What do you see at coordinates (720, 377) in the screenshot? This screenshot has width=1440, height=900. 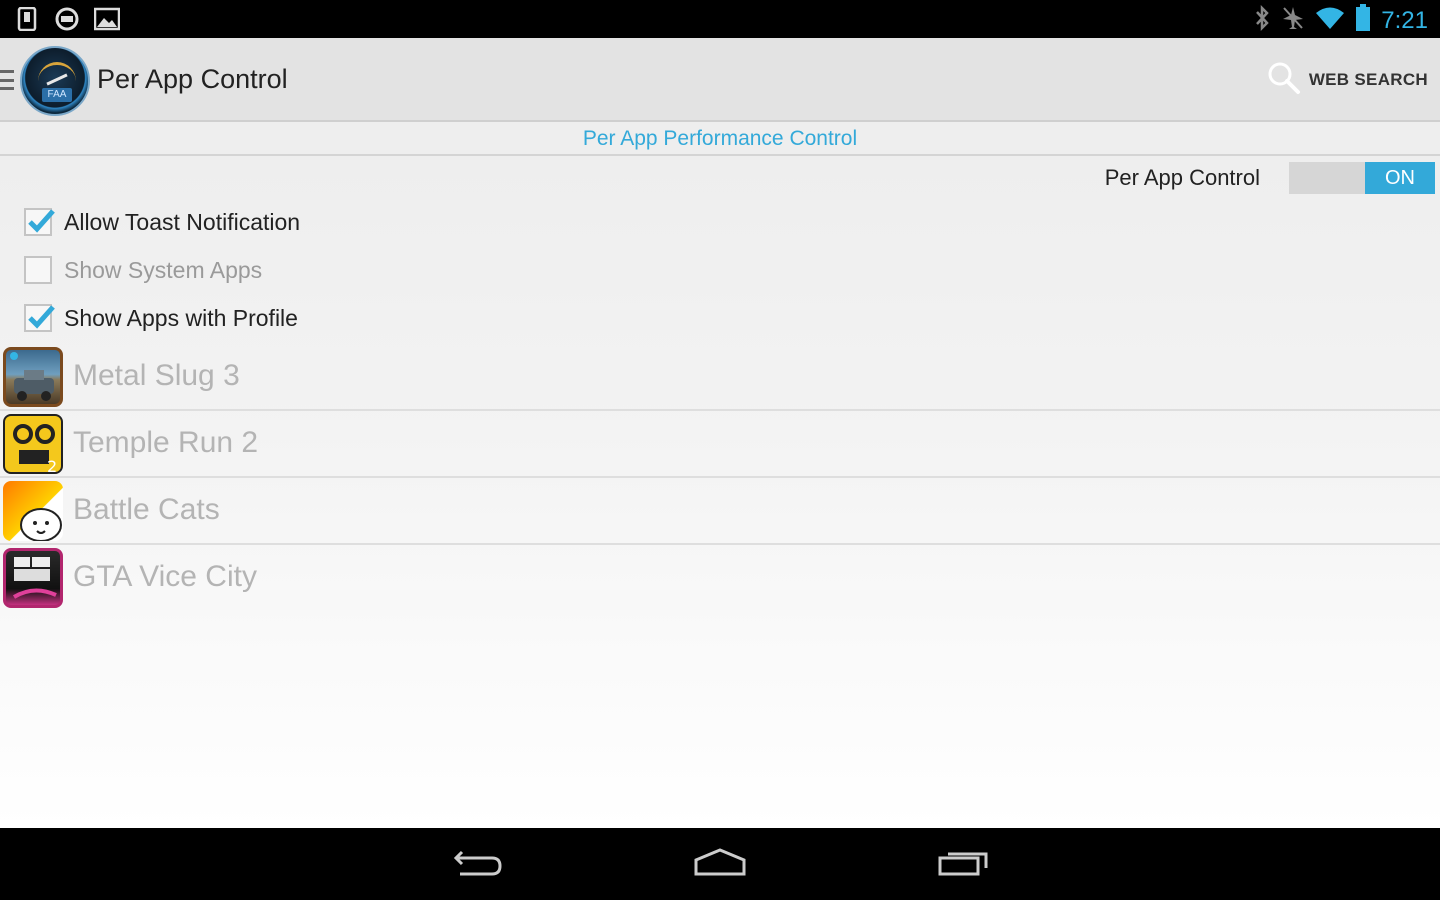 I see `list-item: Metal Slug 3` at bounding box center [720, 377].